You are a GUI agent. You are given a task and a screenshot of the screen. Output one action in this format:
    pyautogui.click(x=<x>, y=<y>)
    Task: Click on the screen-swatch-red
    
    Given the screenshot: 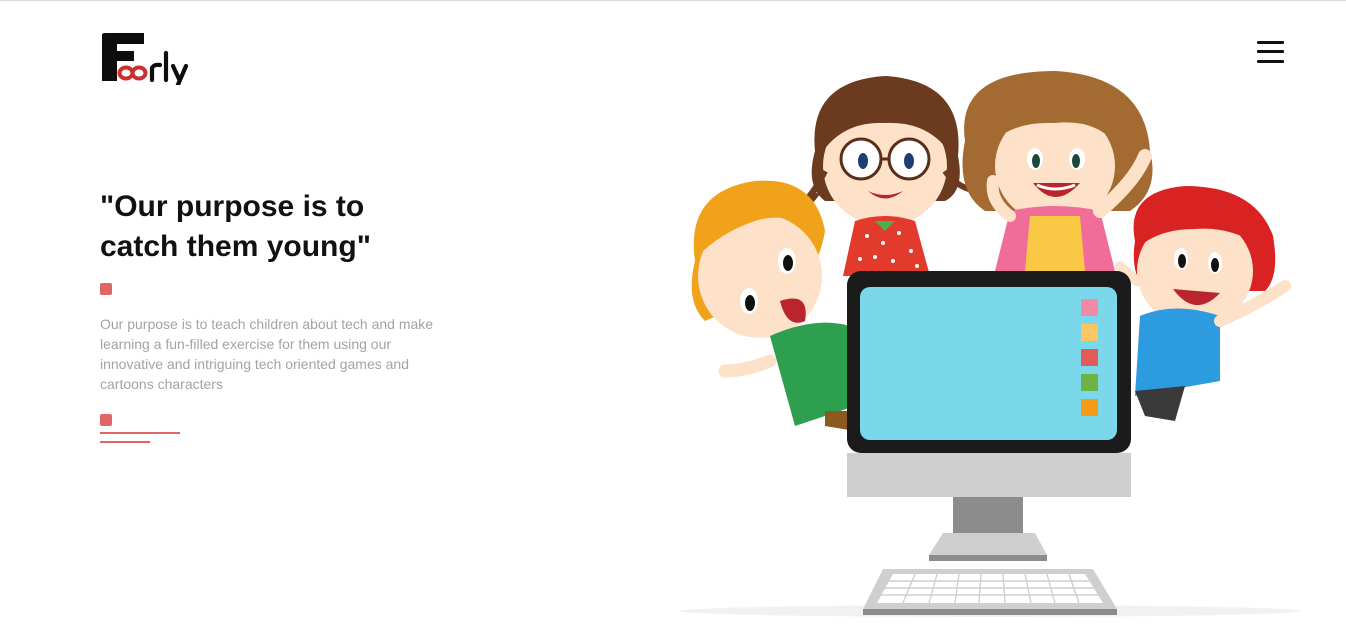 What is the action you would take?
    pyautogui.click(x=1089, y=357)
    